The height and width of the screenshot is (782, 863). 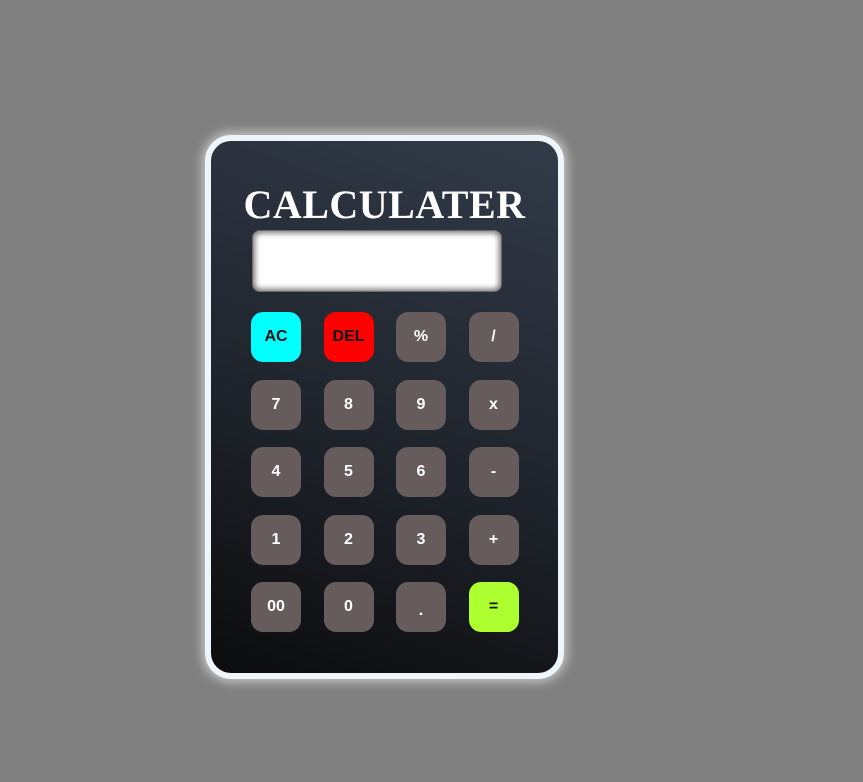 I want to click on digit-1-button: 1, so click(x=276, y=539).